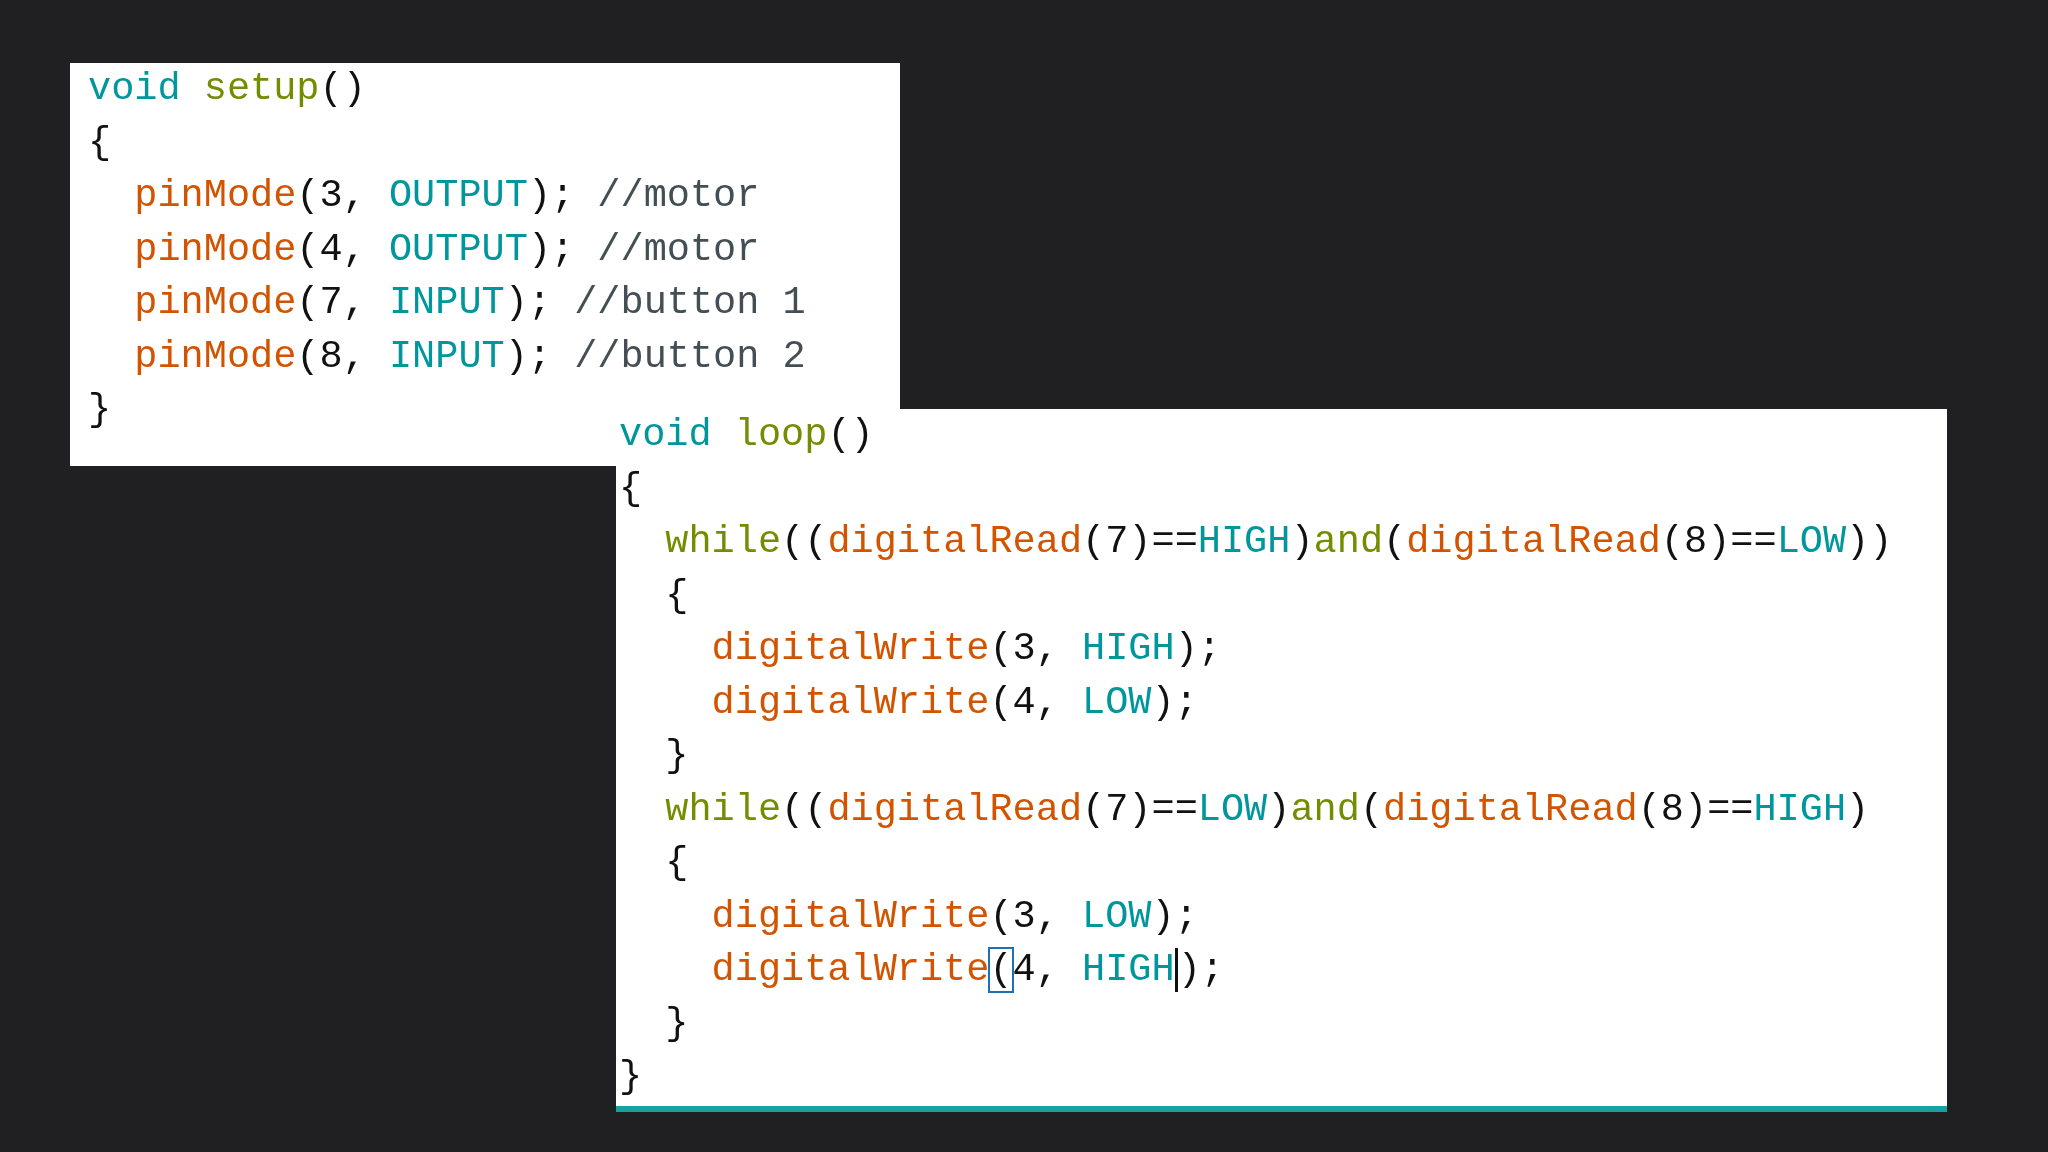 The width and height of the screenshot is (2048, 1152). I want to click on code-line: pinMode(3, OUTPUT); //motor, so click(446, 196).